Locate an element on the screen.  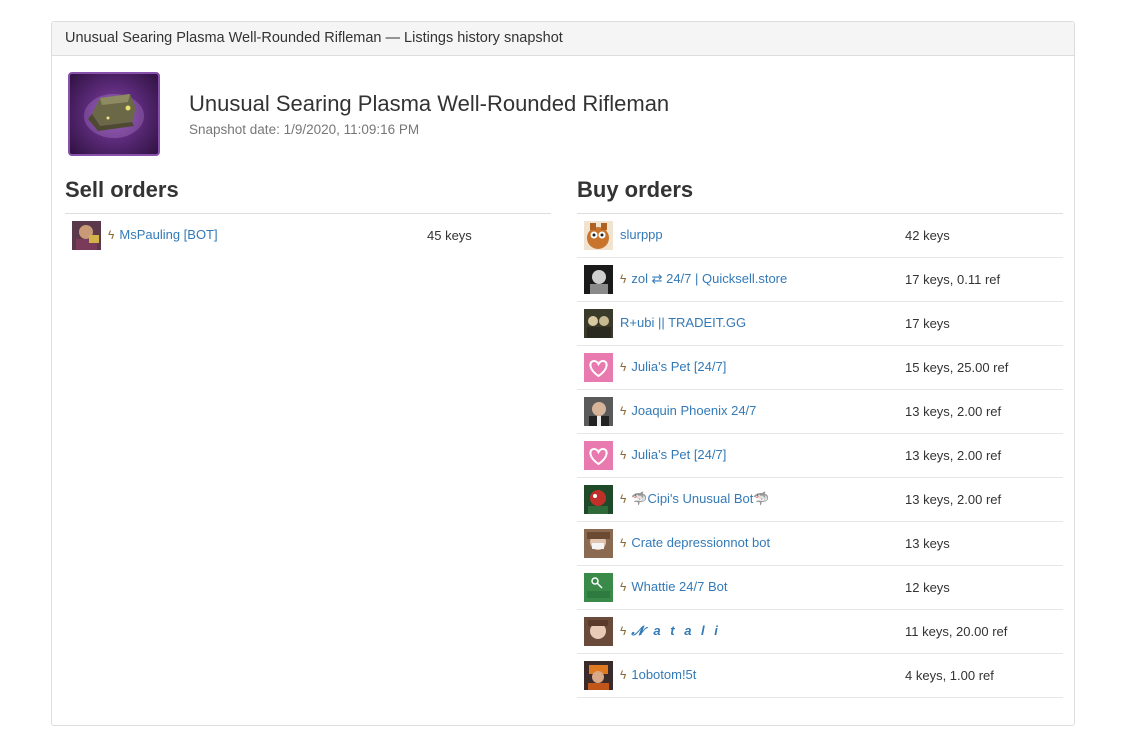
buy-order-row: ϟ 🦈Cipi's Unusual Bot🦈 13 keys, 2.00 ref is located at coordinates (820, 500).